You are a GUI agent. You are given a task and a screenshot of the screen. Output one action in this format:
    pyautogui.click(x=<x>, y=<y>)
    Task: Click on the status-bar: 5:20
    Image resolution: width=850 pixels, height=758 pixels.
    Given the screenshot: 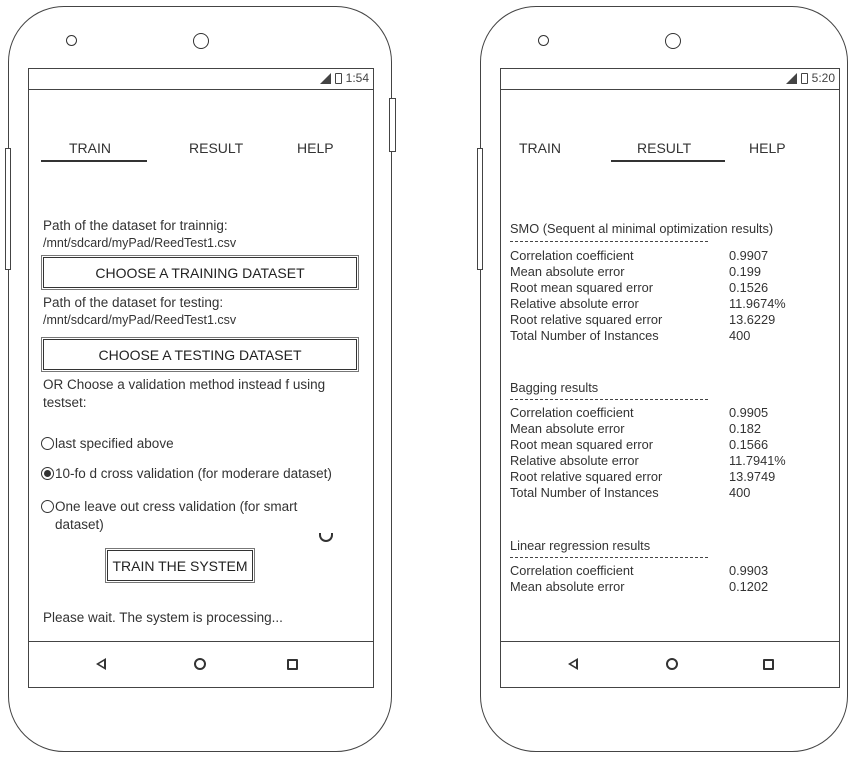 What is the action you would take?
    pyautogui.click(x=670, y=79)
    